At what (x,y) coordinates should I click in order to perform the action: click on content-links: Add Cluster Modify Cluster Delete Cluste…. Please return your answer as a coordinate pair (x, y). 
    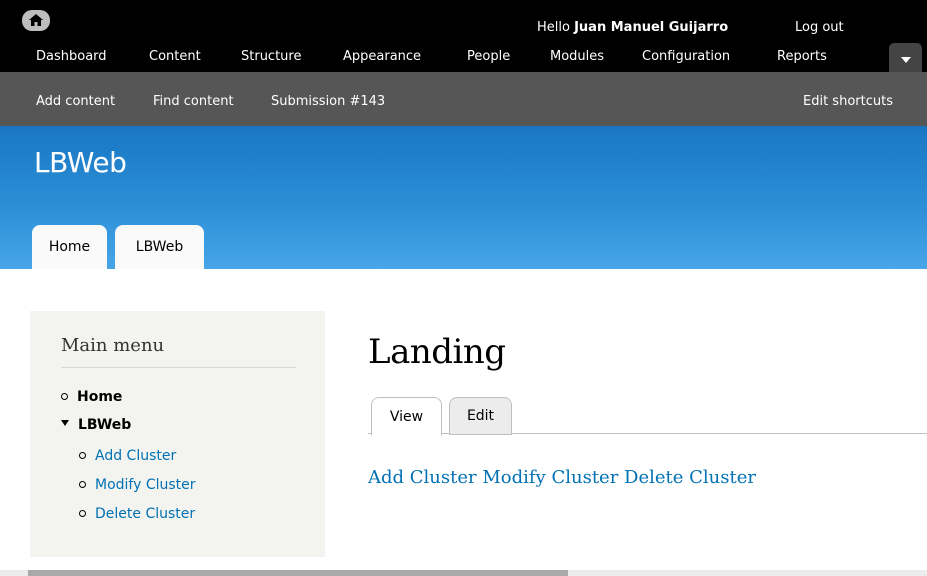
    Looking at the image, I should click on (562, 477).